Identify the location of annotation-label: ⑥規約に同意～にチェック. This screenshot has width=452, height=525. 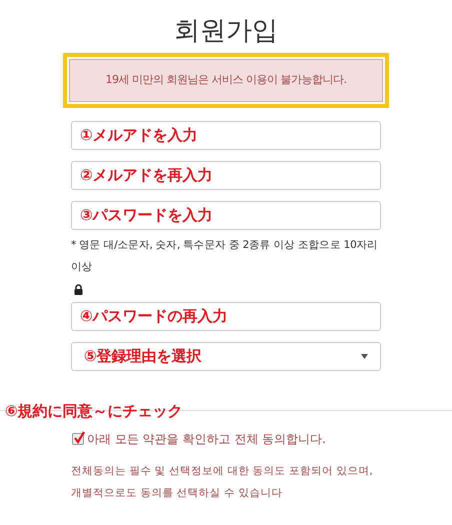
(94, 411).